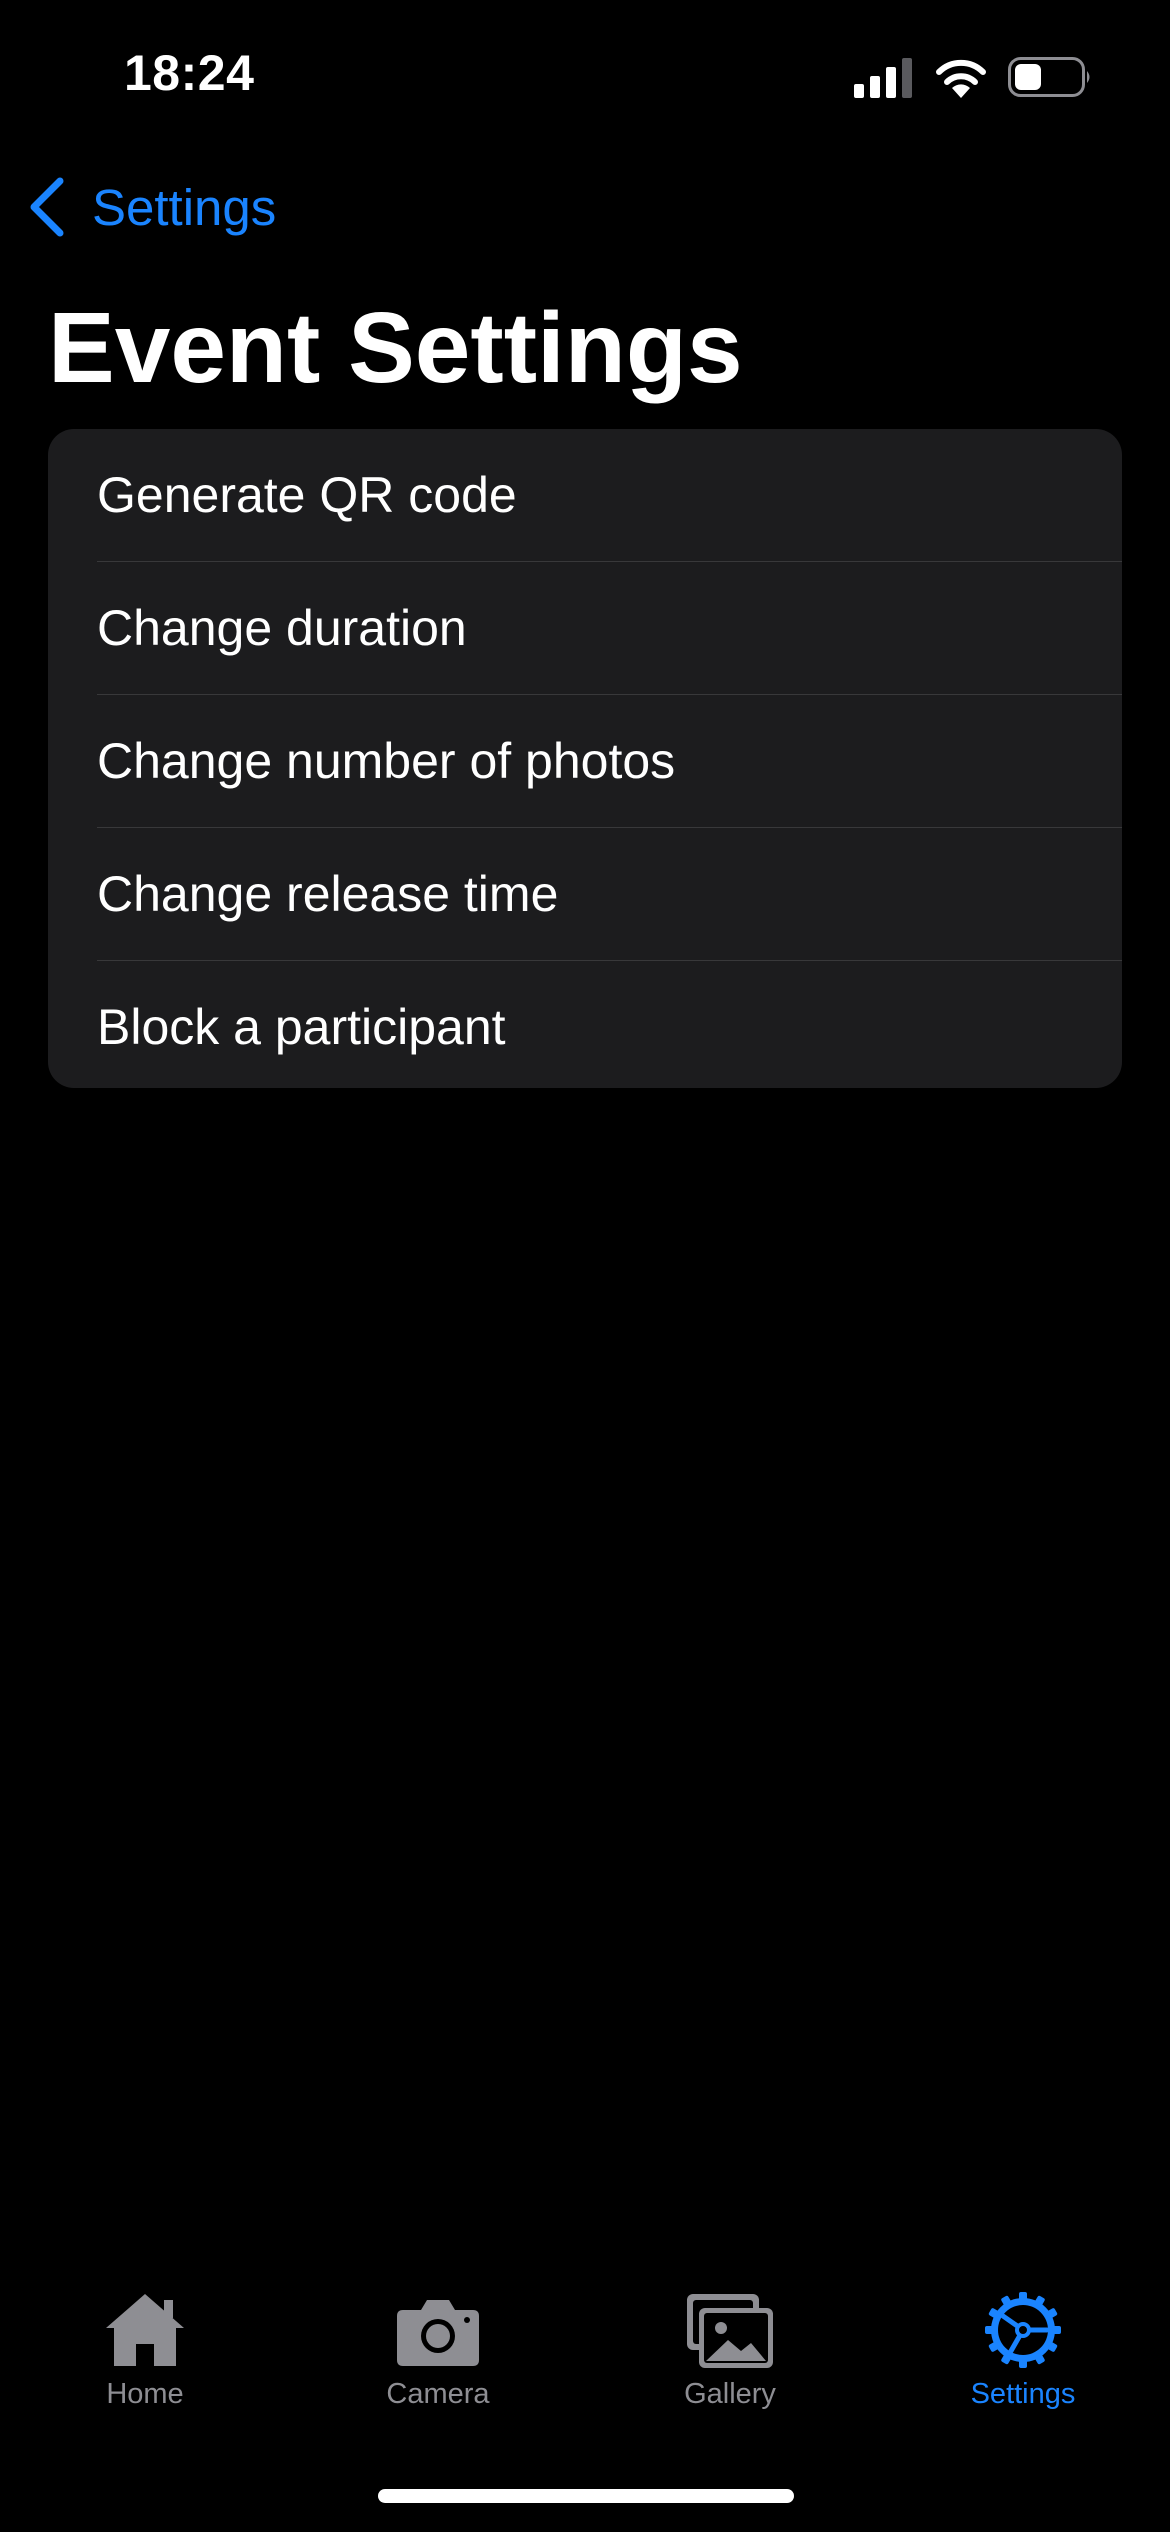 The height and width of the screenshot is (2532, 1170). I want to click on camera-icon, so click(438, 2333).